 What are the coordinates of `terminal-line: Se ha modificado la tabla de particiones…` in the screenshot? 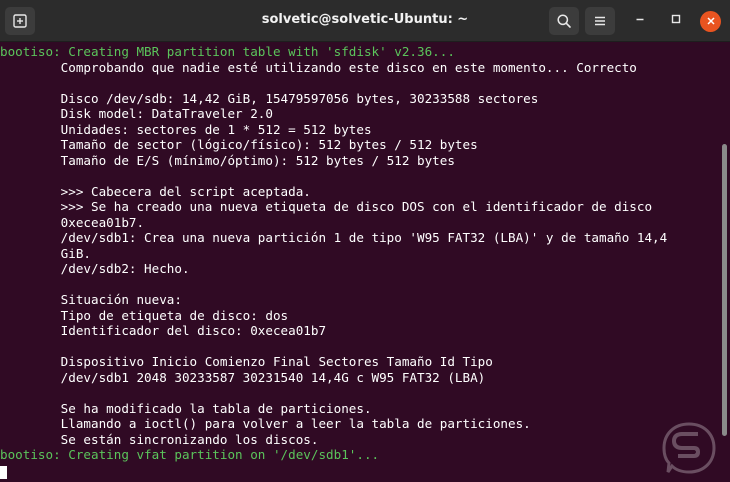 It's located at (186, 408).